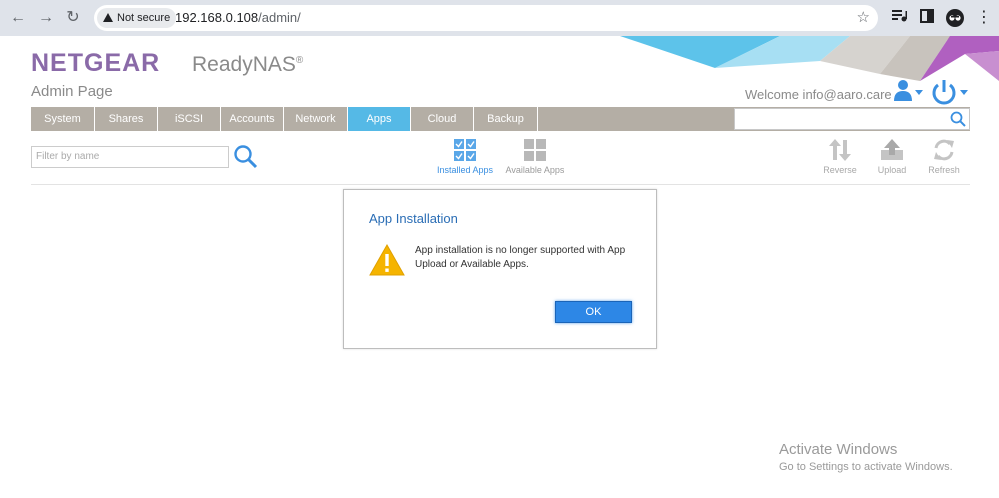  I want to click on url-text: 192.168.0.108/admin/, so click(238, 18).